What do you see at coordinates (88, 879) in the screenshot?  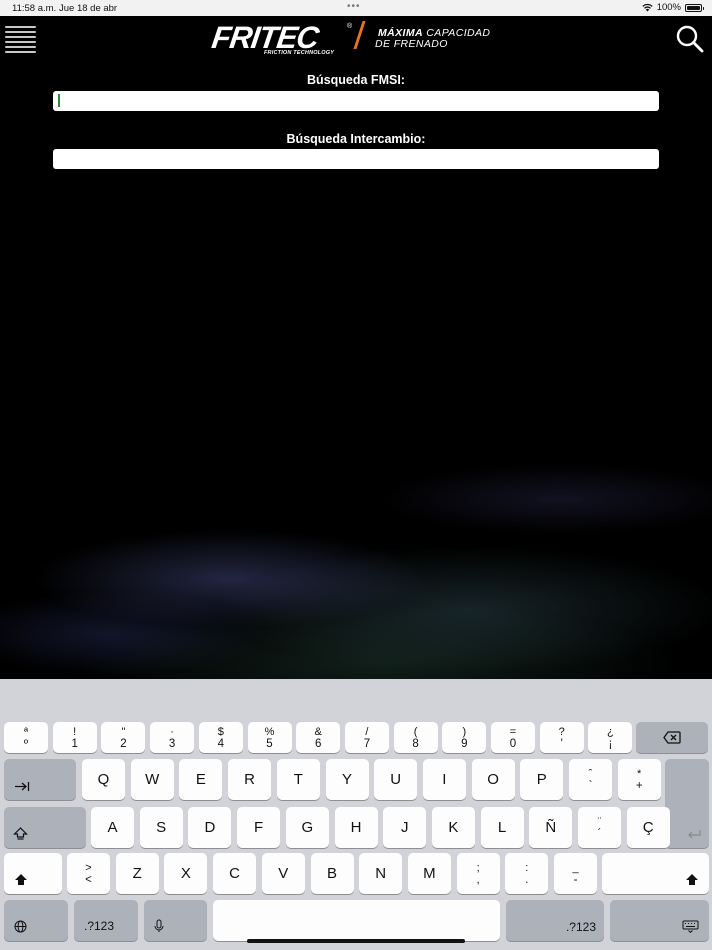 I see `key-<-bottom: <` at bounding box center [88, 879].